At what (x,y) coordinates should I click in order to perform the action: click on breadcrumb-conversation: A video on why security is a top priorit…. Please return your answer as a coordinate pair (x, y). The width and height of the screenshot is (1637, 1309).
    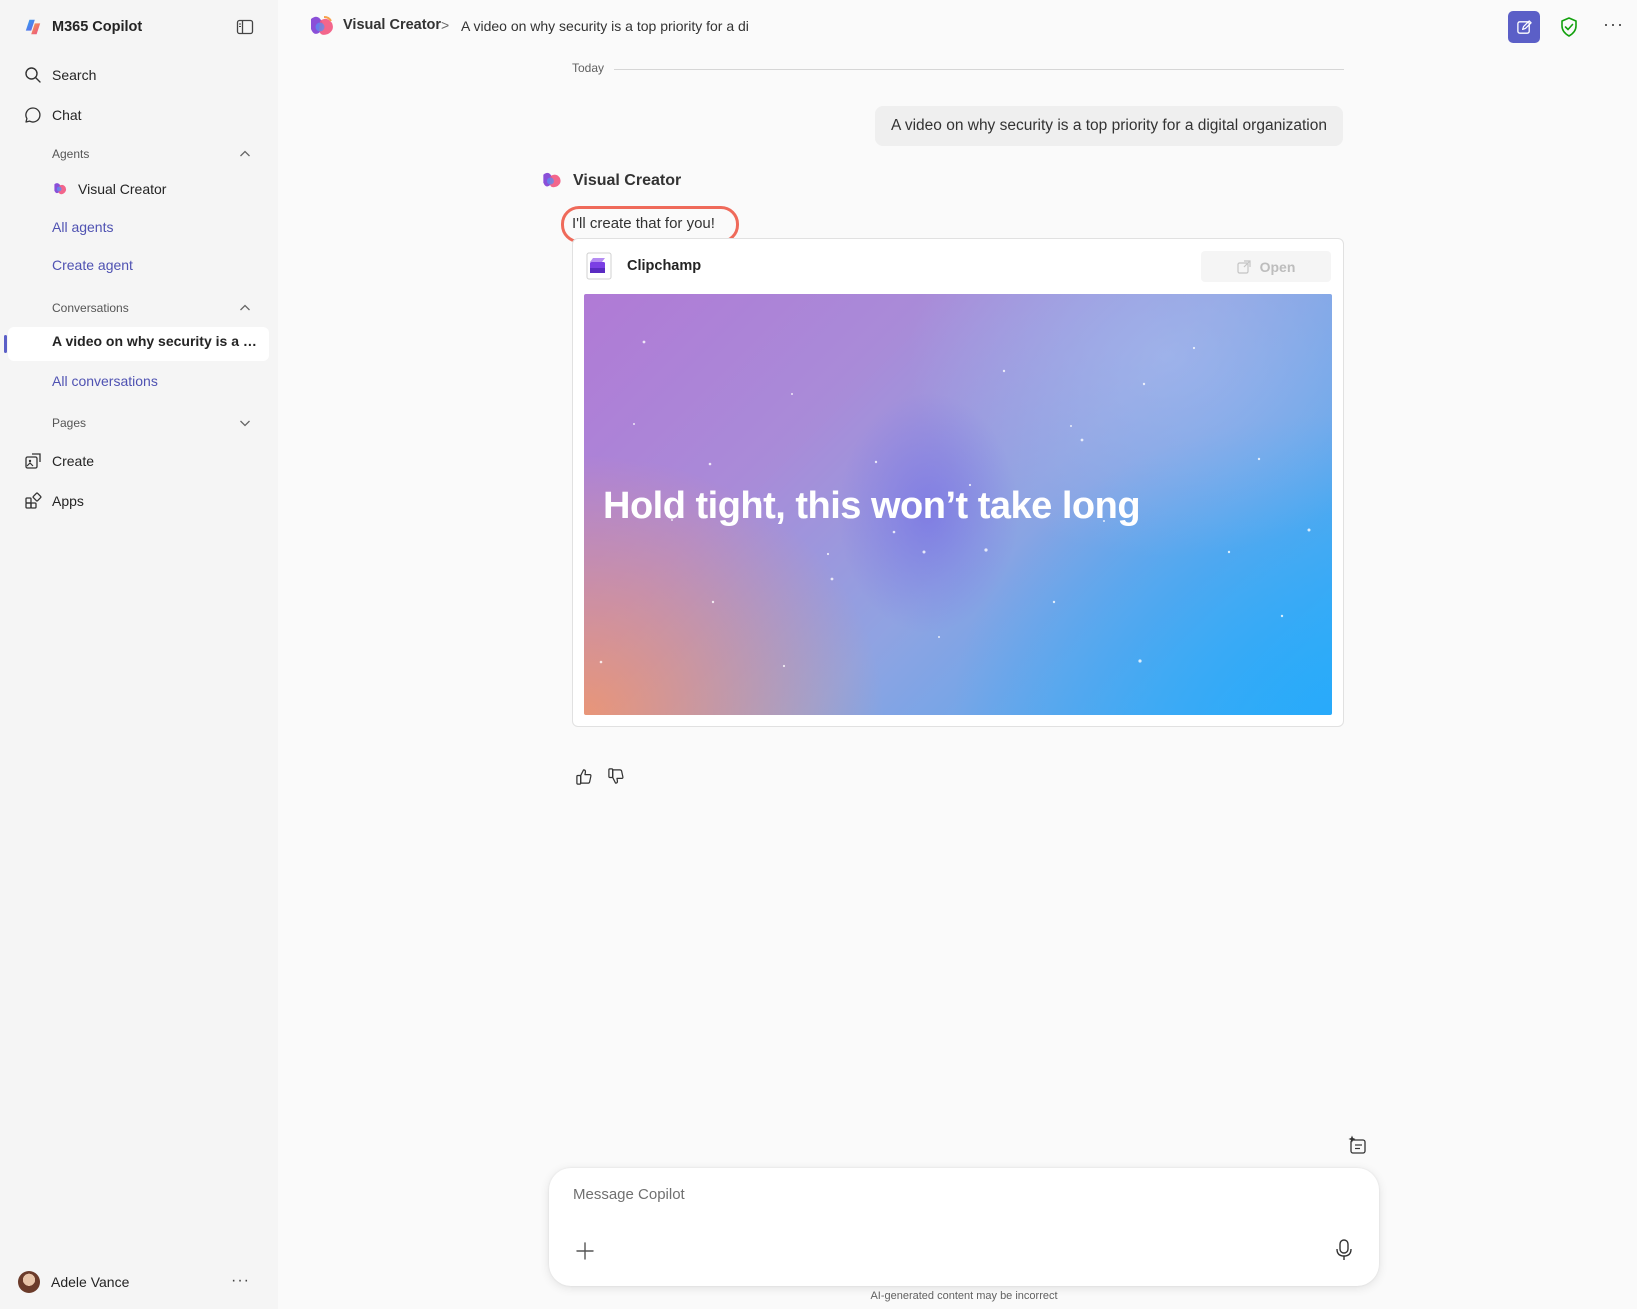
    Looking at the image, I should click on (605, 26).